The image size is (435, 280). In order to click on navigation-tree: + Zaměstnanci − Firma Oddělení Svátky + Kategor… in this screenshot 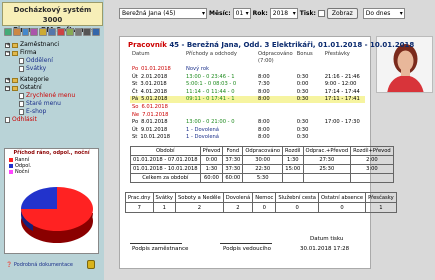, I will do `click(53, 82)`.